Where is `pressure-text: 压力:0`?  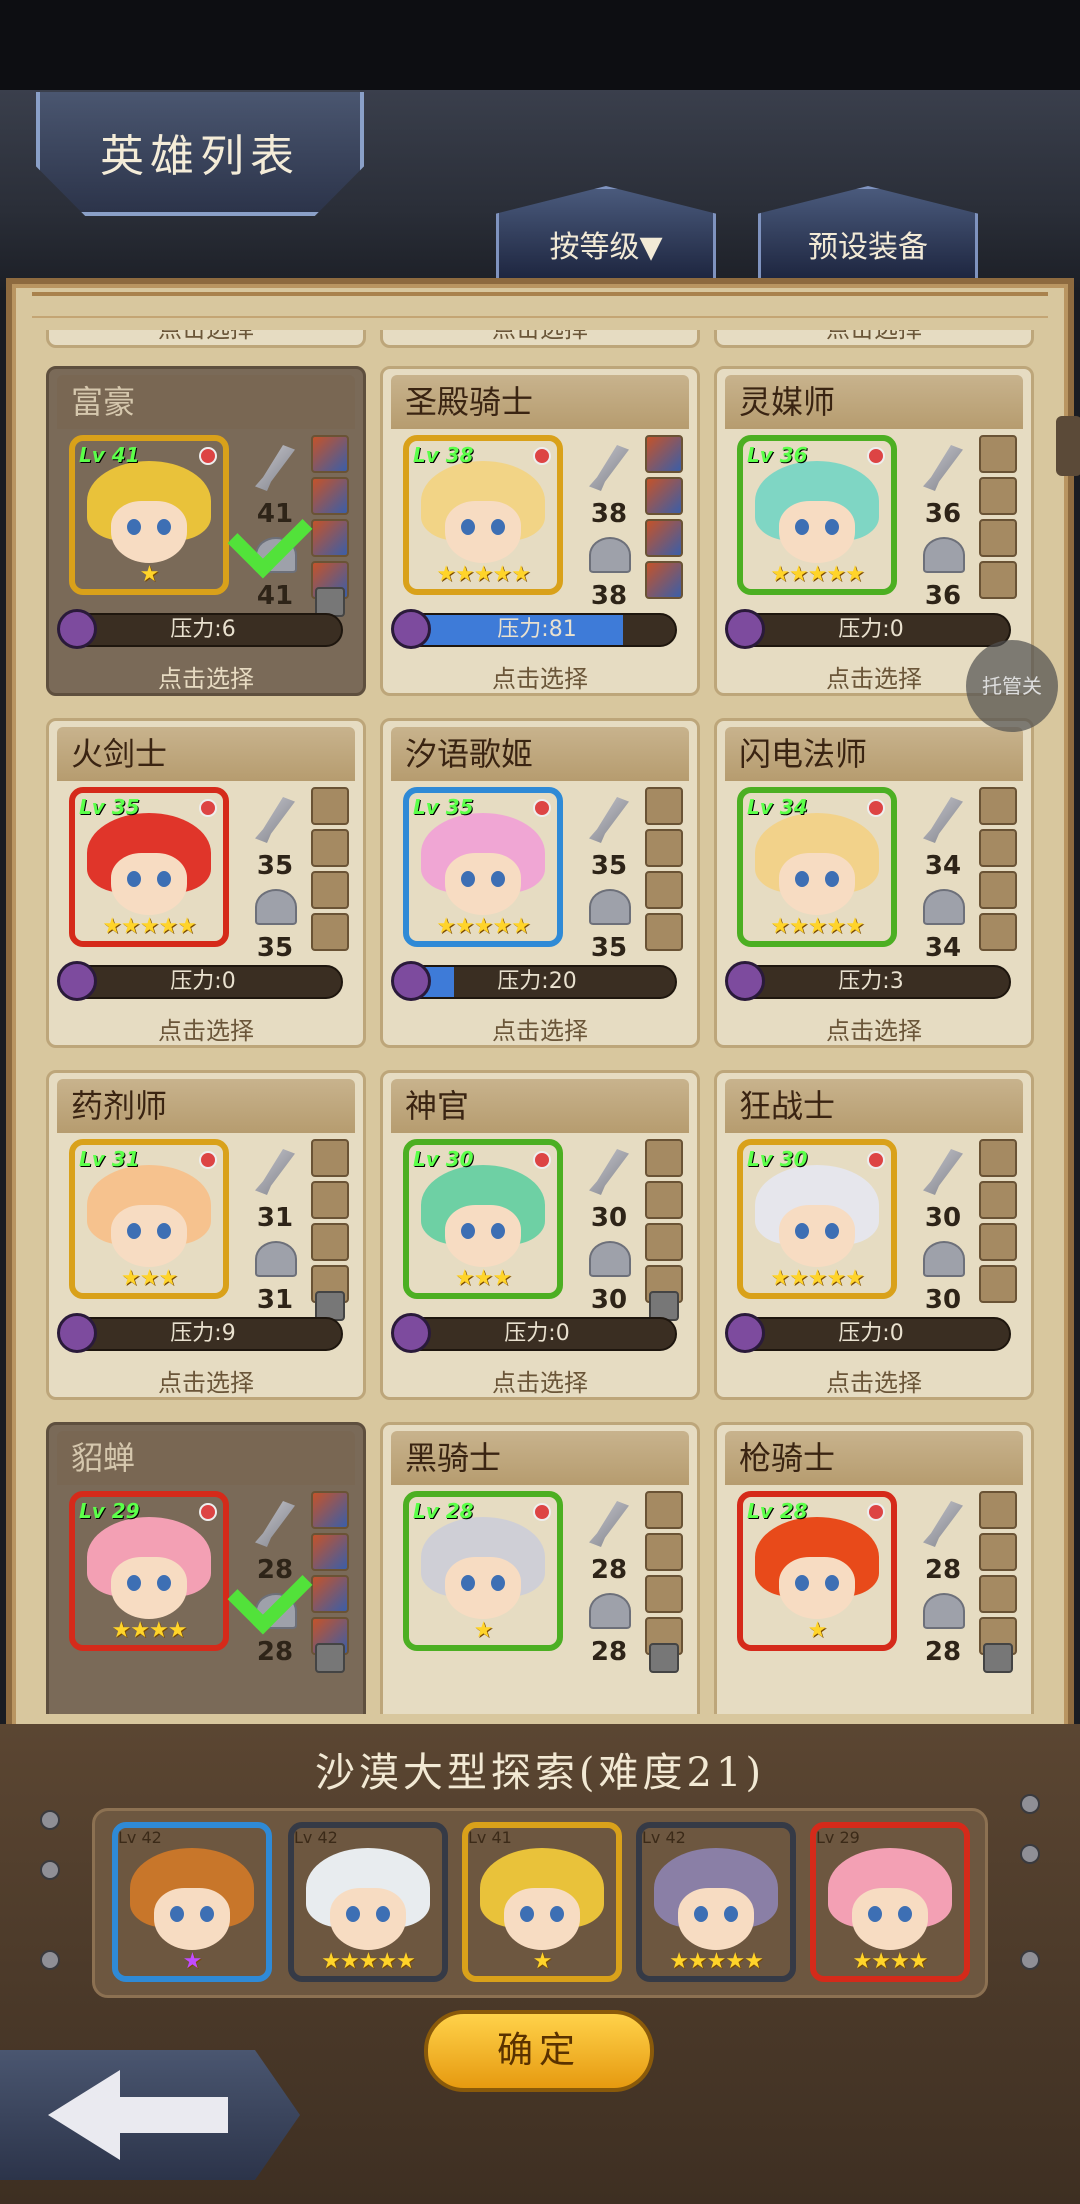
pressure-text: 压力:0 is located at coordinates (537, 1333).